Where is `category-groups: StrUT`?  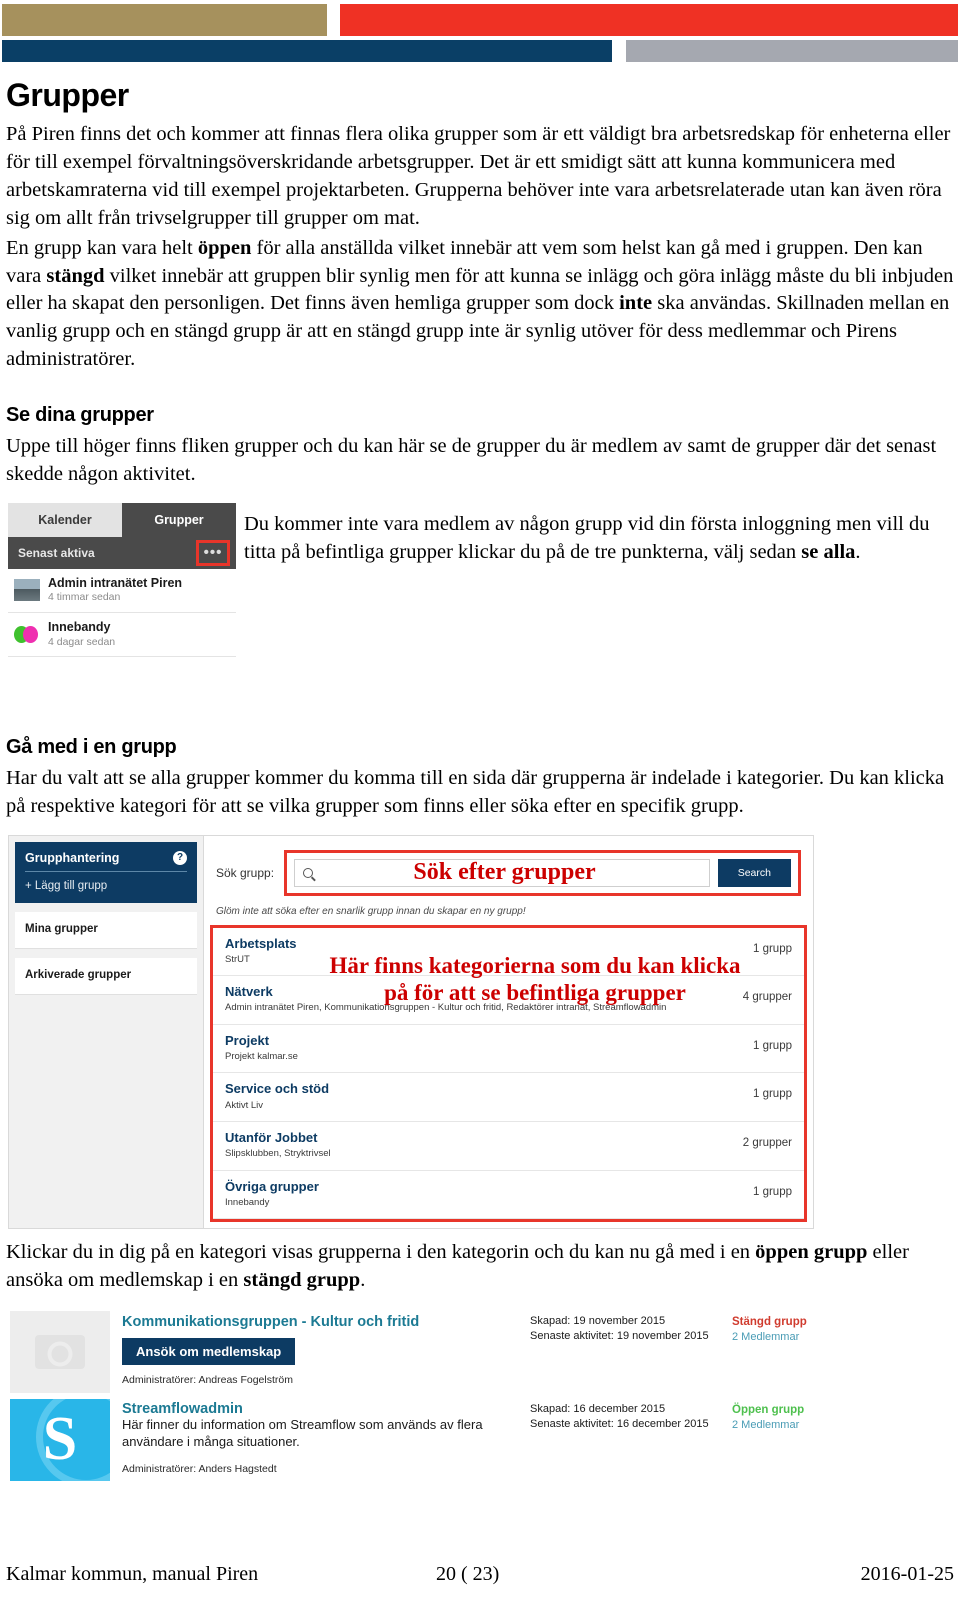
category-groups: StrUT is located at coordinates (237, 959).